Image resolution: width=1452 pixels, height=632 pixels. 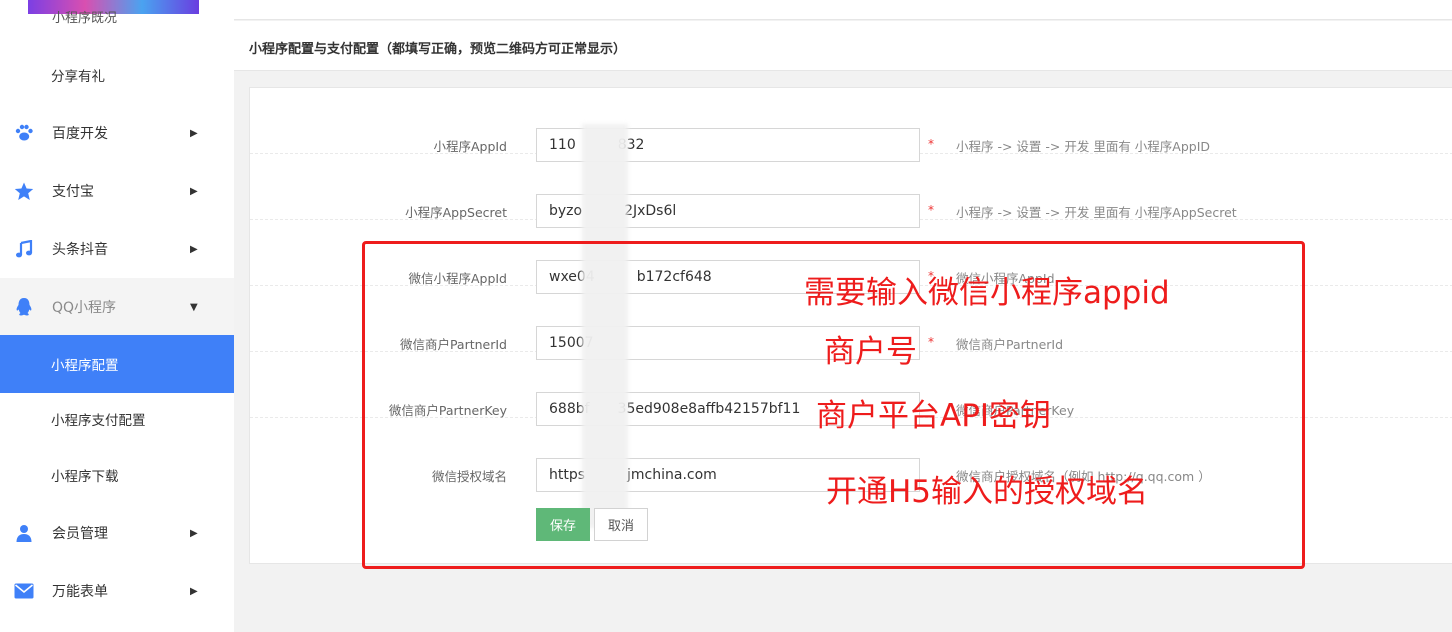 What do you see at coordinates (78, 77) in the screenshot?
I see `sidebar-item-label: 分享有礼` at bounding box center [78, 77].